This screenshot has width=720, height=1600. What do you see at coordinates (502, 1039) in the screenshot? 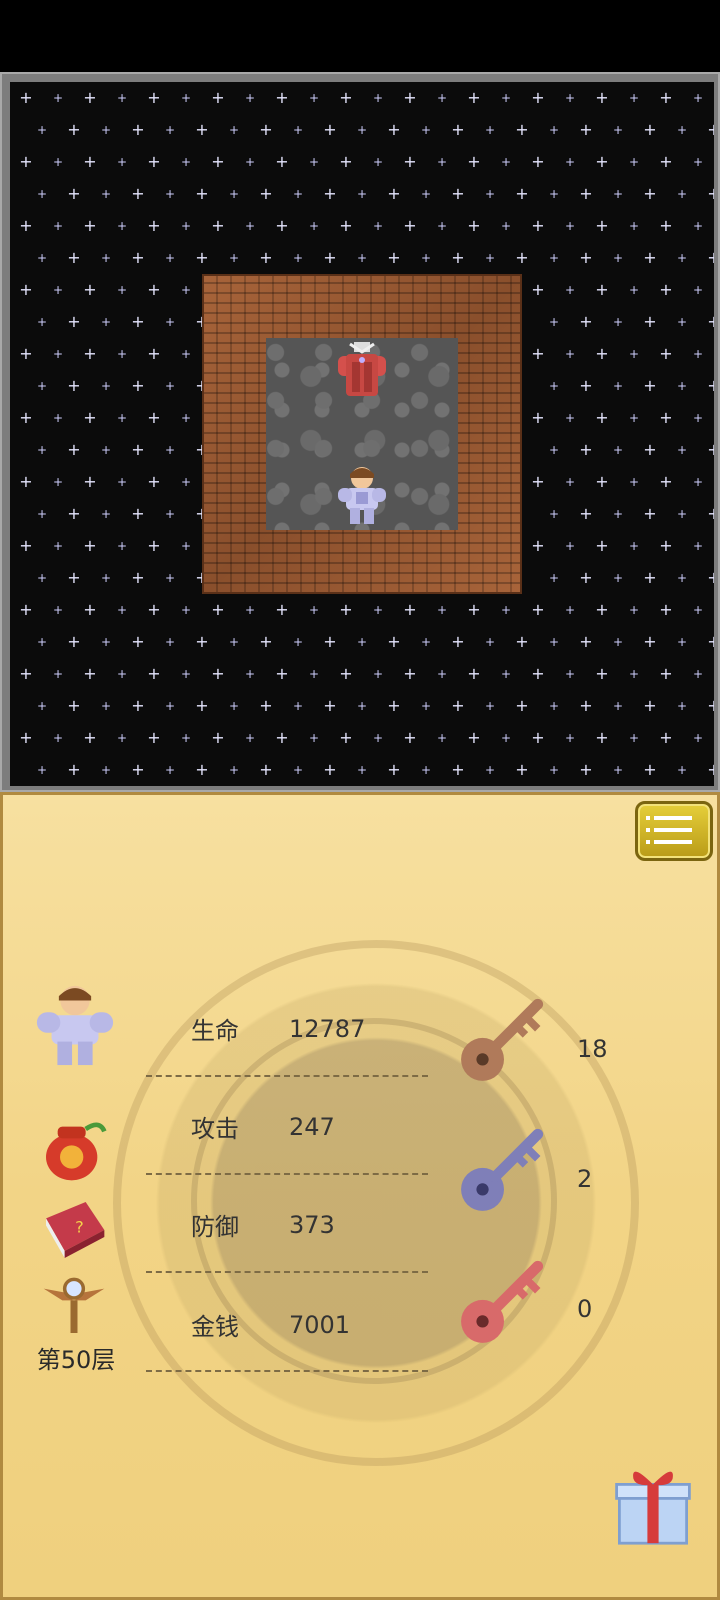
I see `yellow-key-icon` at bounding box center [502, 1039].